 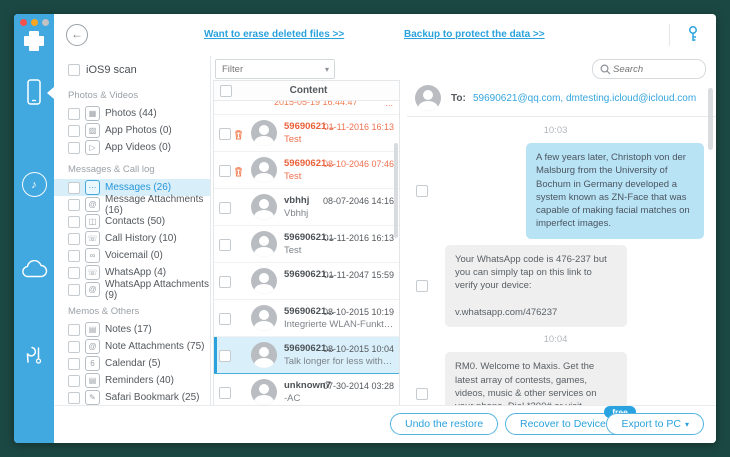 I want to click on close-button, so click(x=23, y=22).